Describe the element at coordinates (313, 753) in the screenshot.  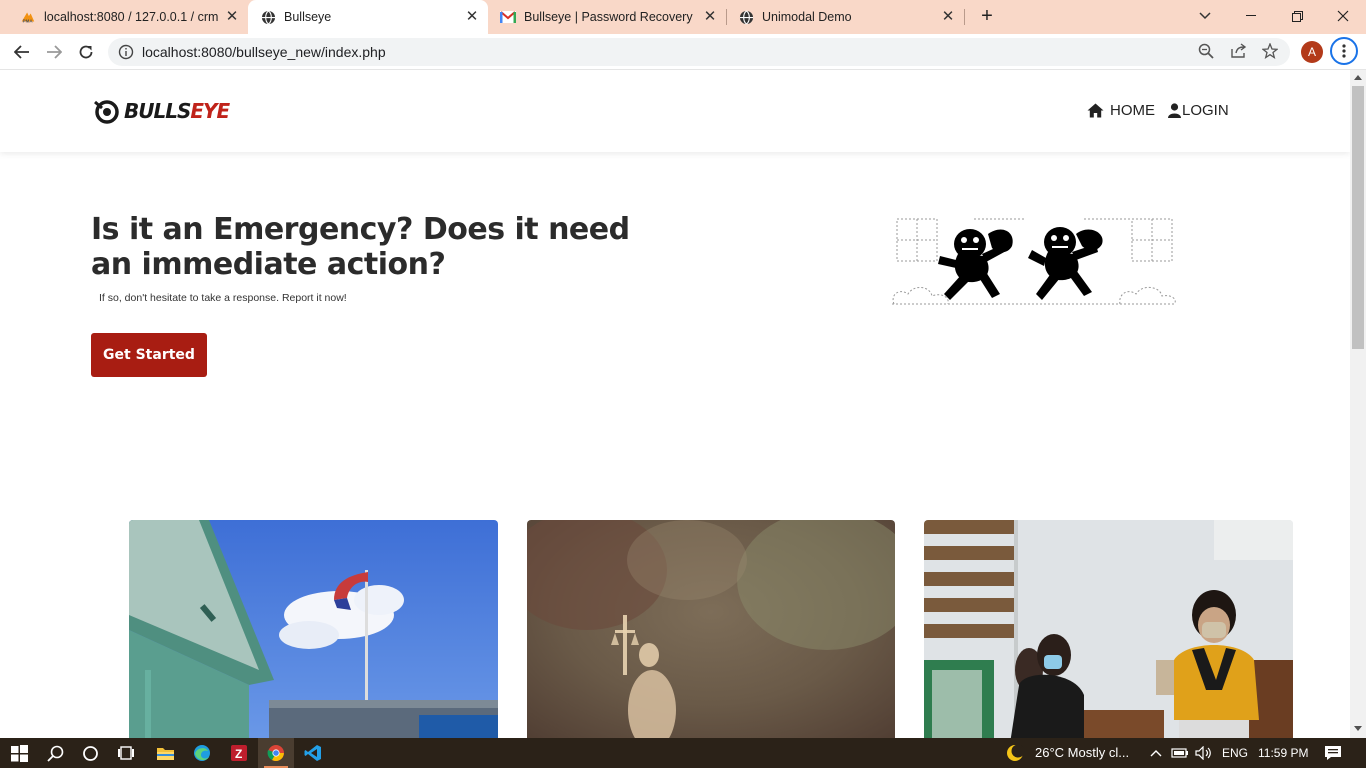
I see `vscode-icon` at that location.